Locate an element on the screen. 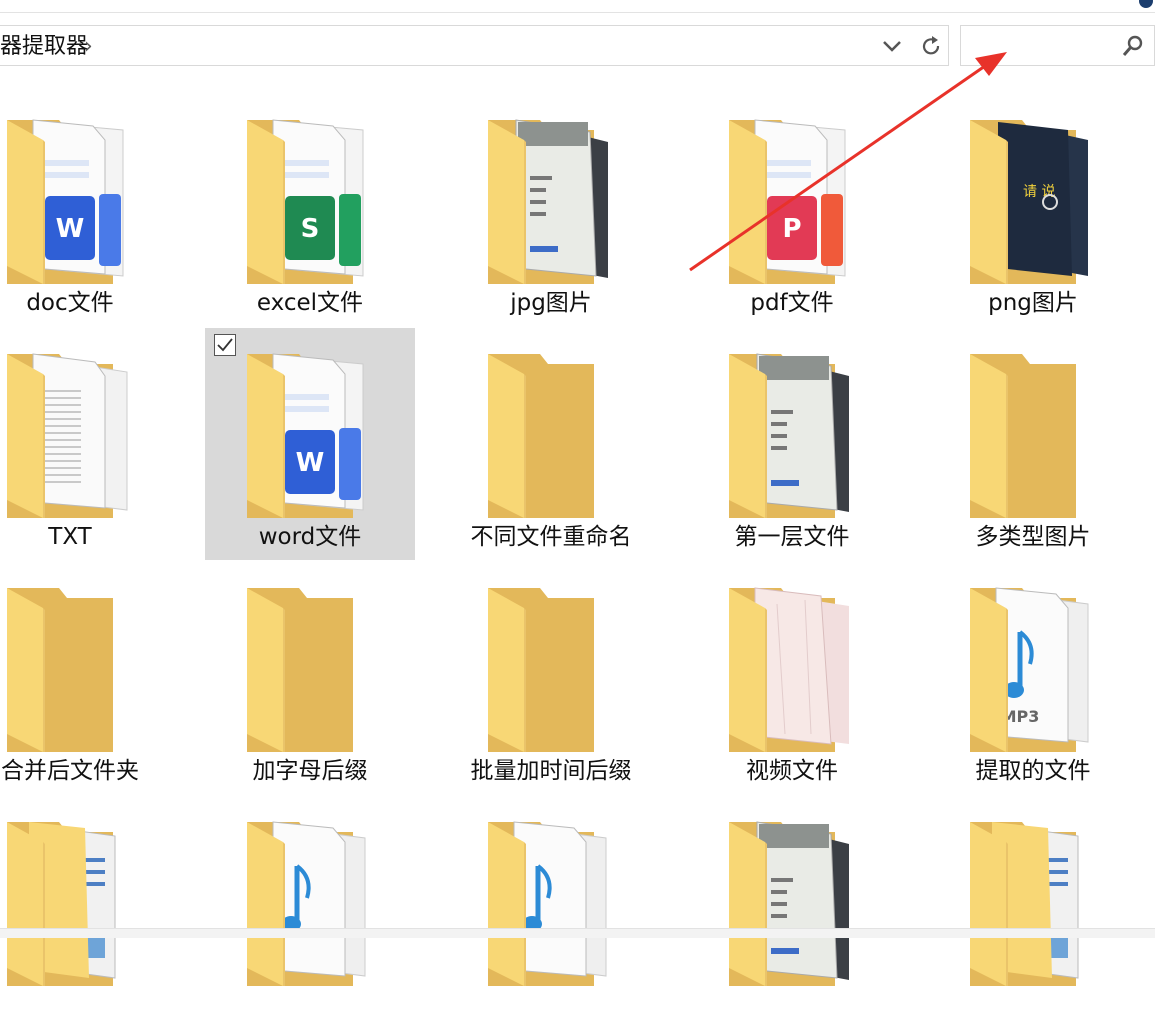 The height and width of the screenshot is (1028, 1155). svg-text: 请 说 is located at coordinates (1039, 192).